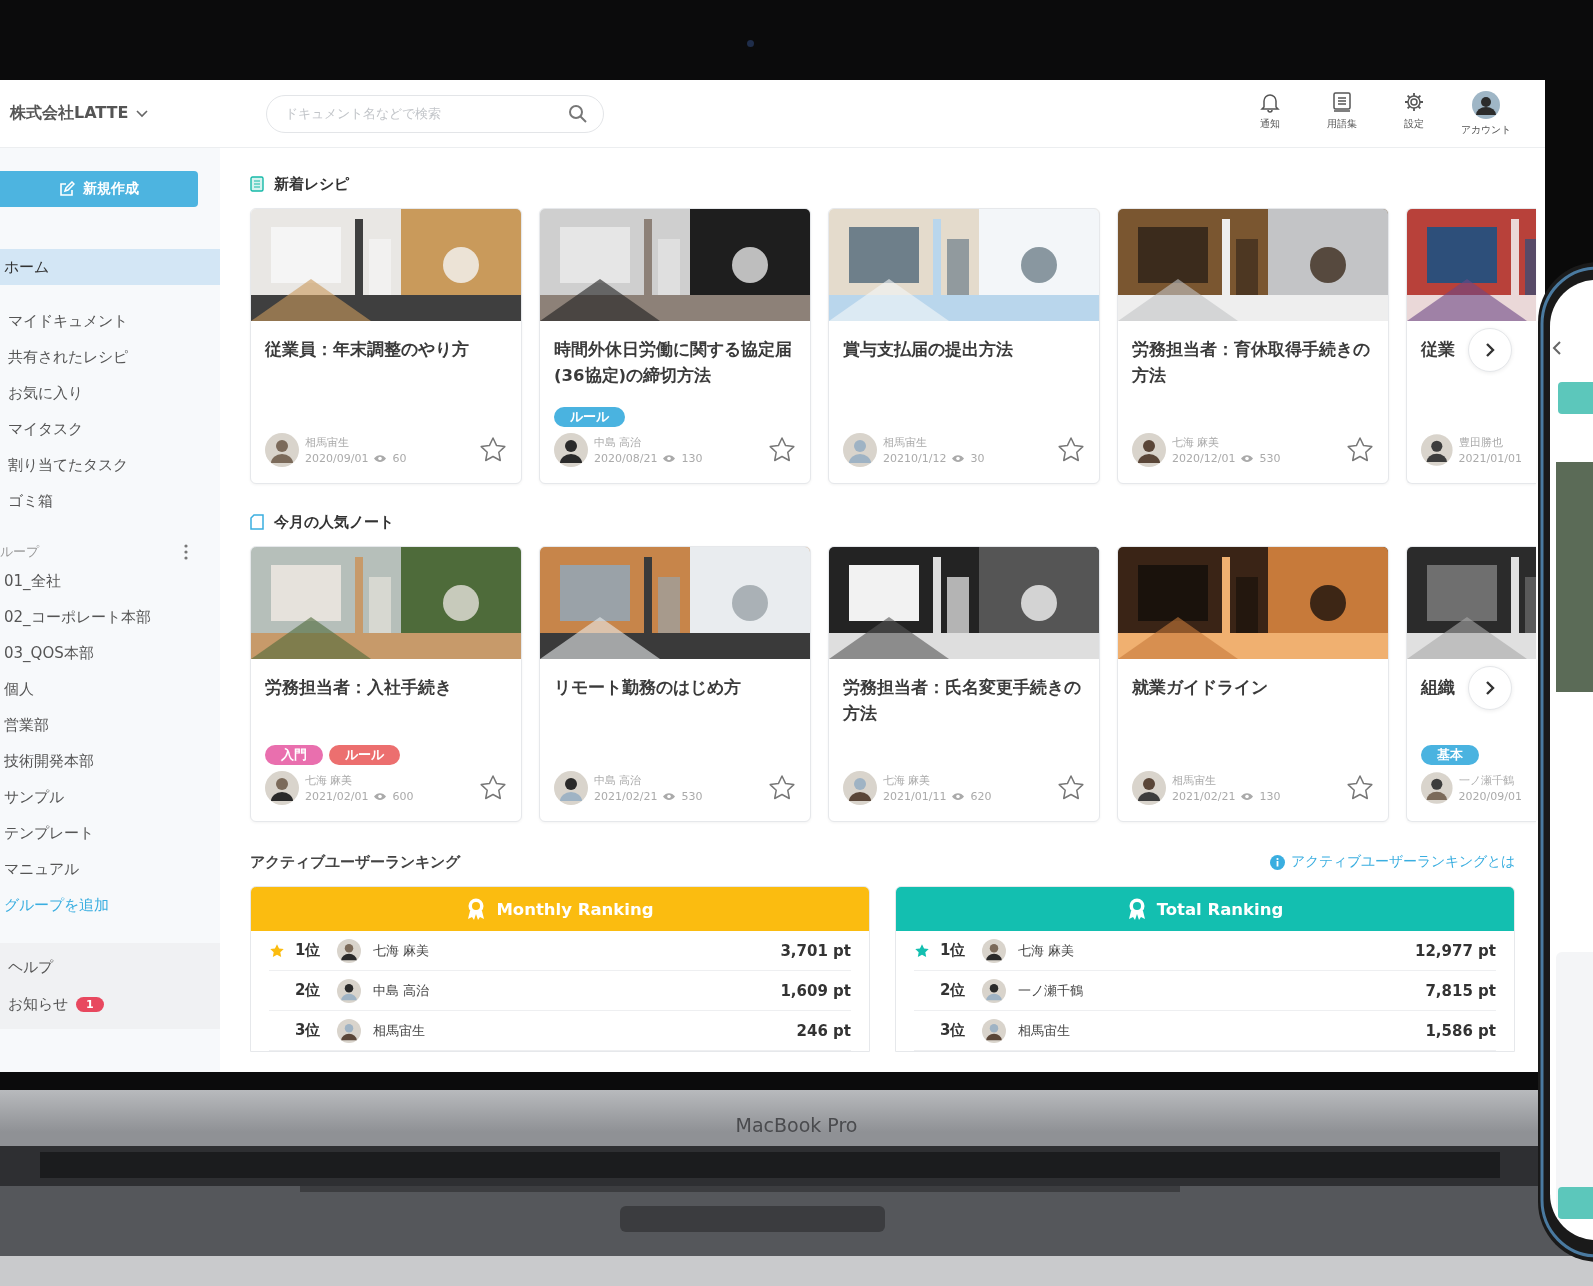 This screenshot has height=1286, width=1593. What do you see at coordinates (962, 701) in the screenshot?
I see `card-title: 労務担当者：氏名変更手続きの方法` at bounding box center [962, 701].